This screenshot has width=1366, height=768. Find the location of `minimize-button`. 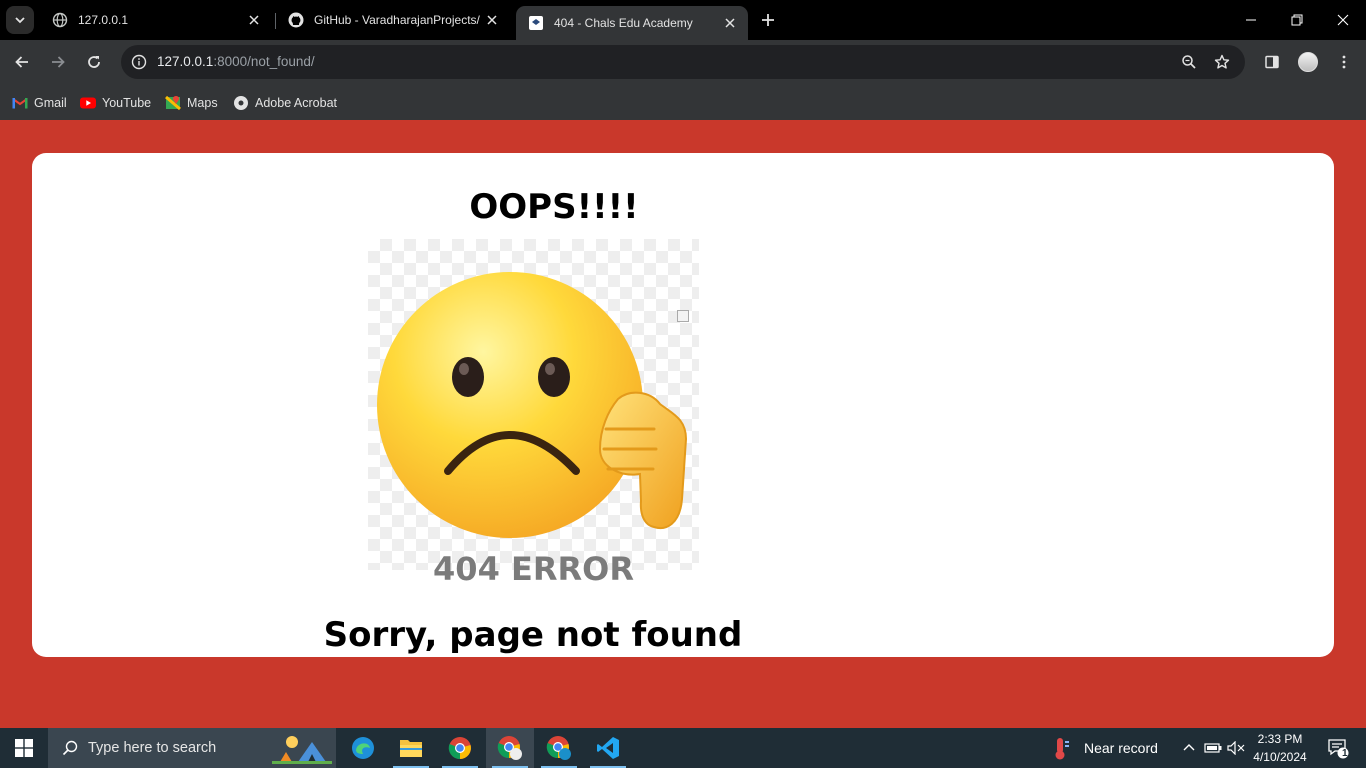

minimize-button is located at coordinates (1251, 20).